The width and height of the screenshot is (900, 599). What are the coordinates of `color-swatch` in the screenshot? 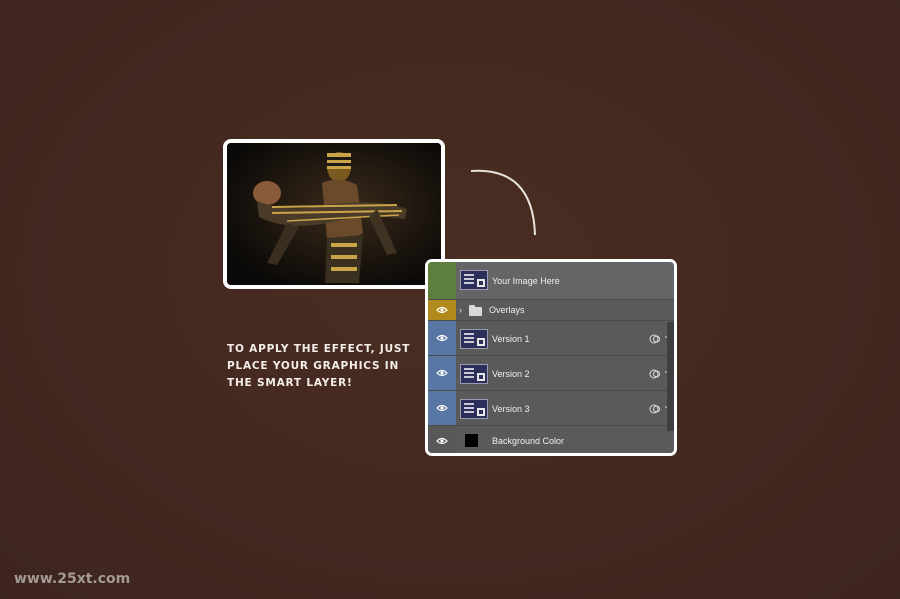 It's located at (471, 440).